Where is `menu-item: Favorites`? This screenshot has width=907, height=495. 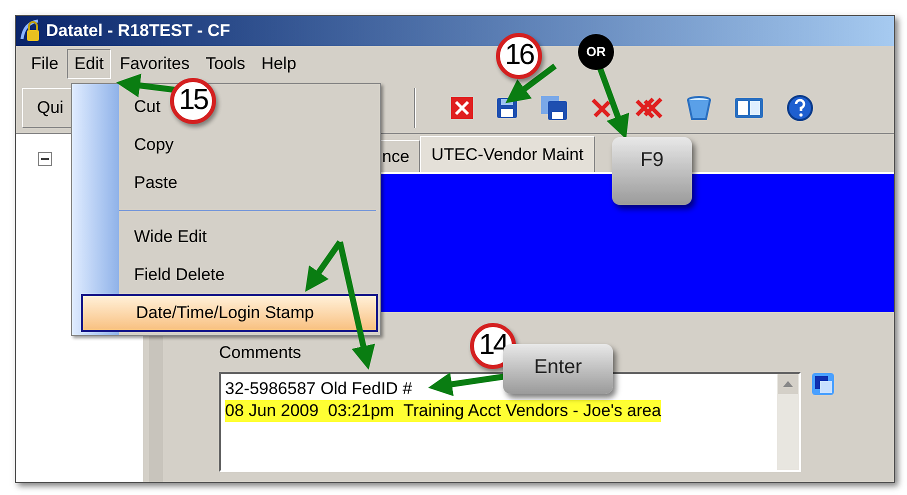 menu-item: Favorites is located at coordinates (154, 64).